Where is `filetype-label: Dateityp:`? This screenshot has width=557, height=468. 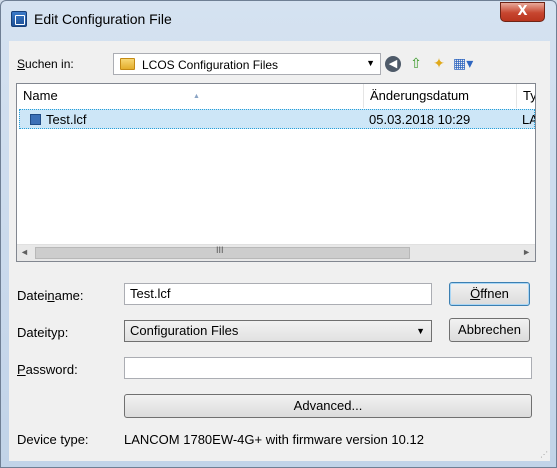 filetype-label: Dateityp: is located at coordinates (43, 332).